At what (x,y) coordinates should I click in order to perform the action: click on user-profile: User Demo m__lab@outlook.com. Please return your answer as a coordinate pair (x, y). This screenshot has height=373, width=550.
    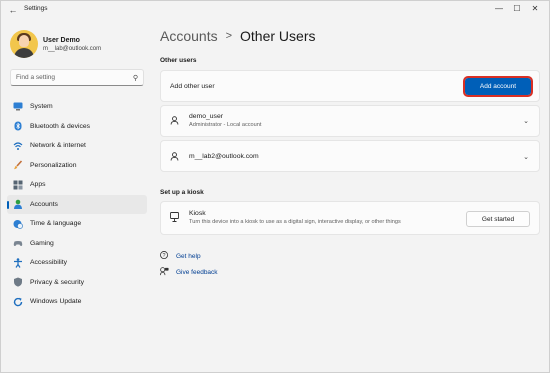
    Looking at the image, I should click on (55, 44).